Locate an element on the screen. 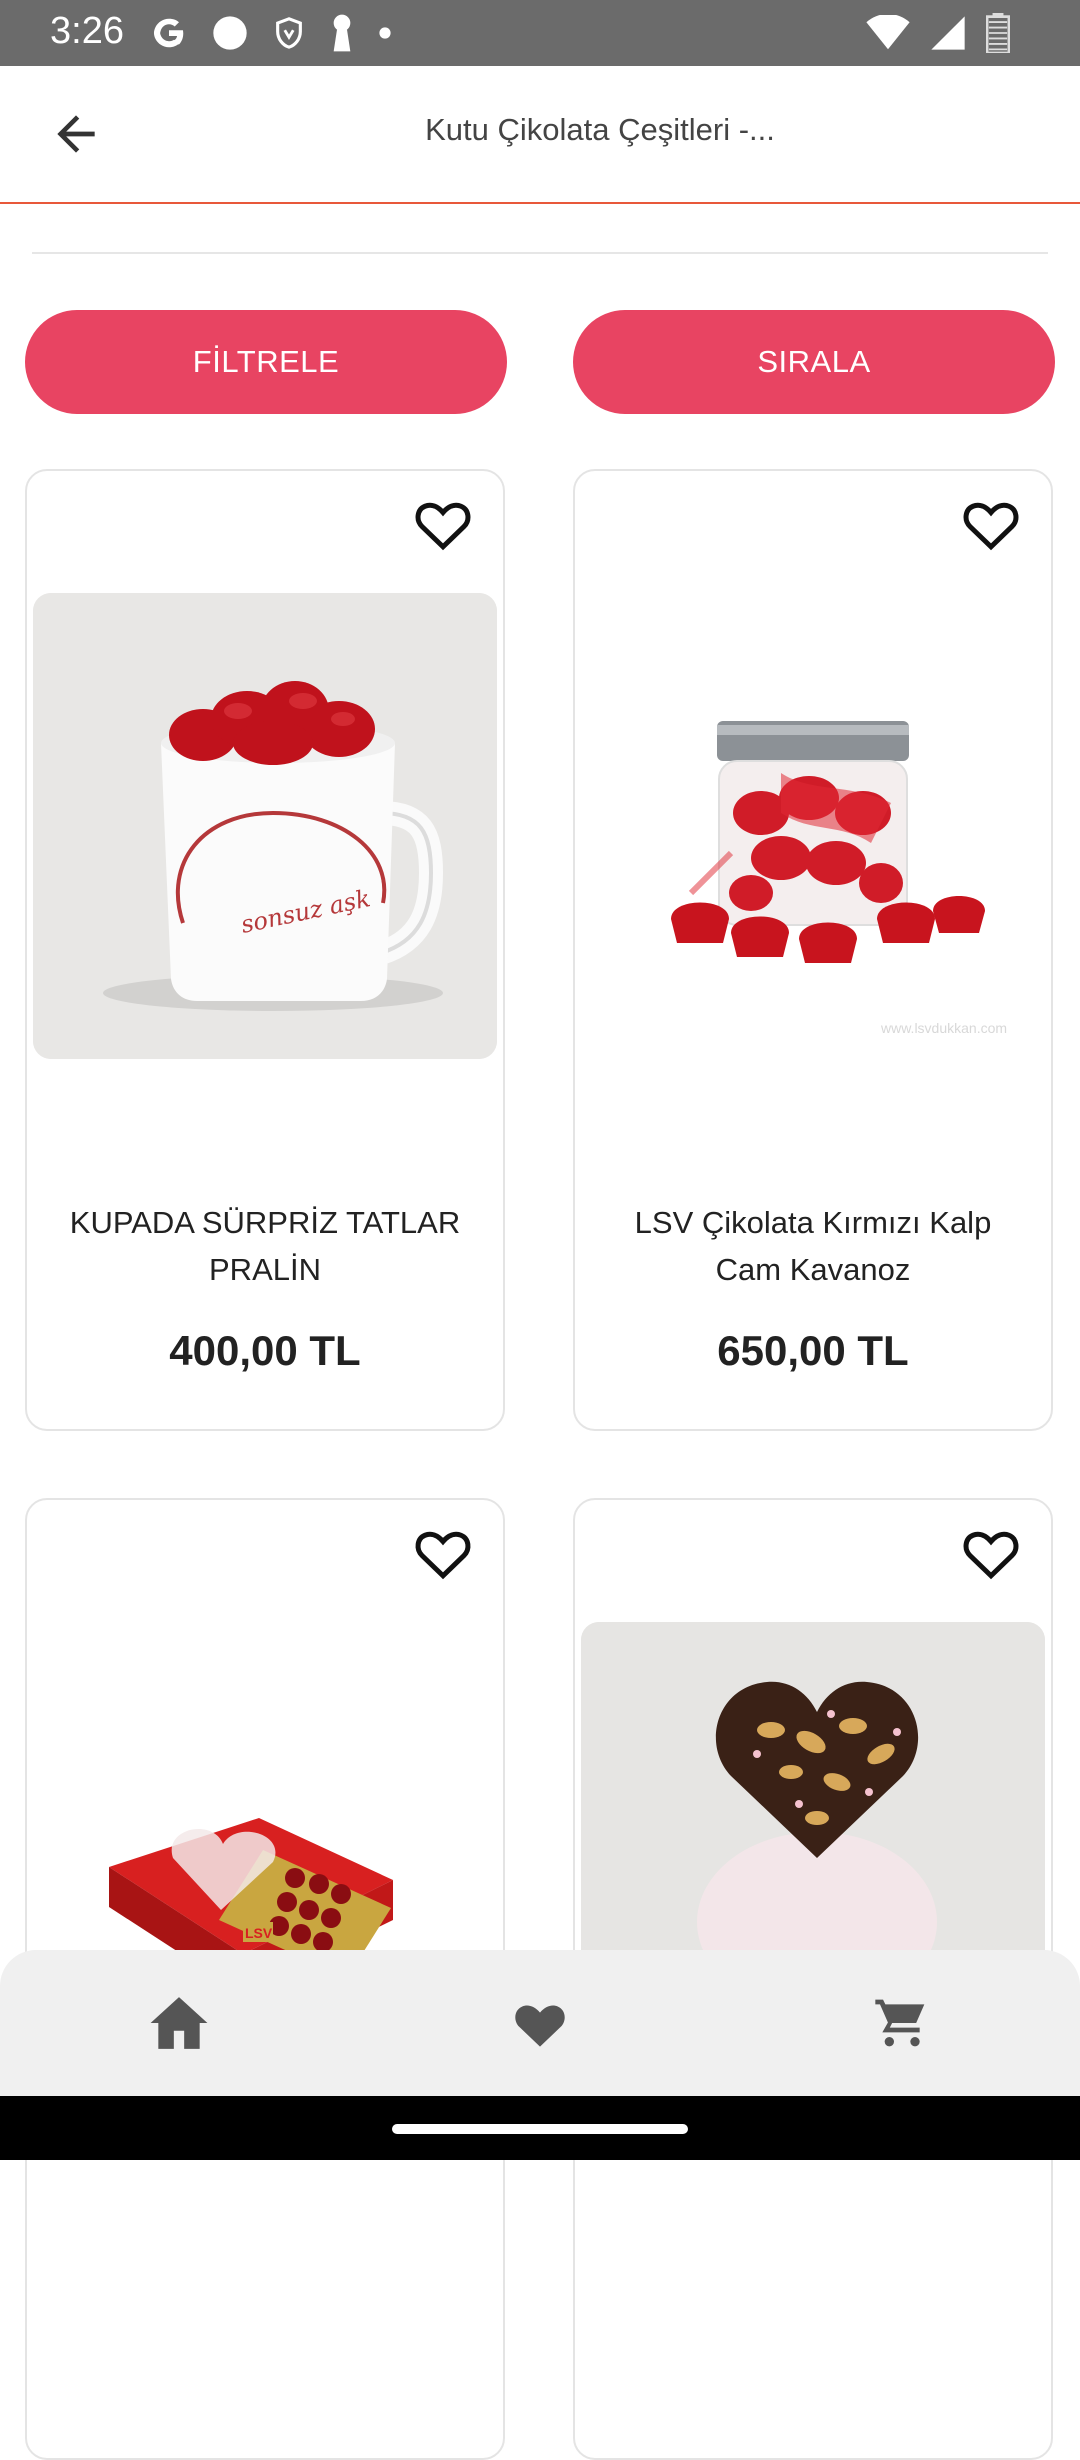  product-image: sonsuz aşk is located at coordinates (265, 826).